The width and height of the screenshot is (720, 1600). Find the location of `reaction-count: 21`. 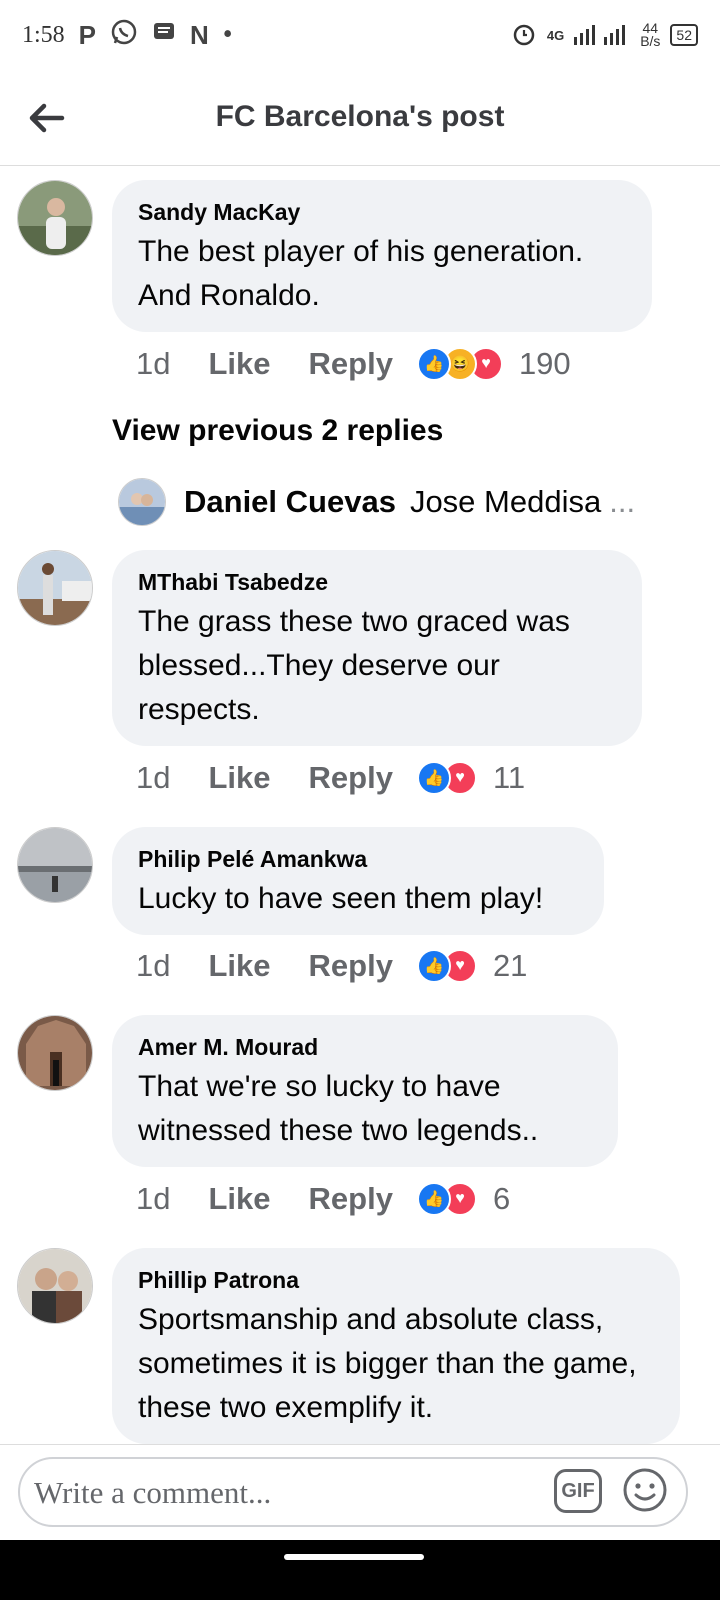

reaction-count: 21 is located at coordinates (510, 966).